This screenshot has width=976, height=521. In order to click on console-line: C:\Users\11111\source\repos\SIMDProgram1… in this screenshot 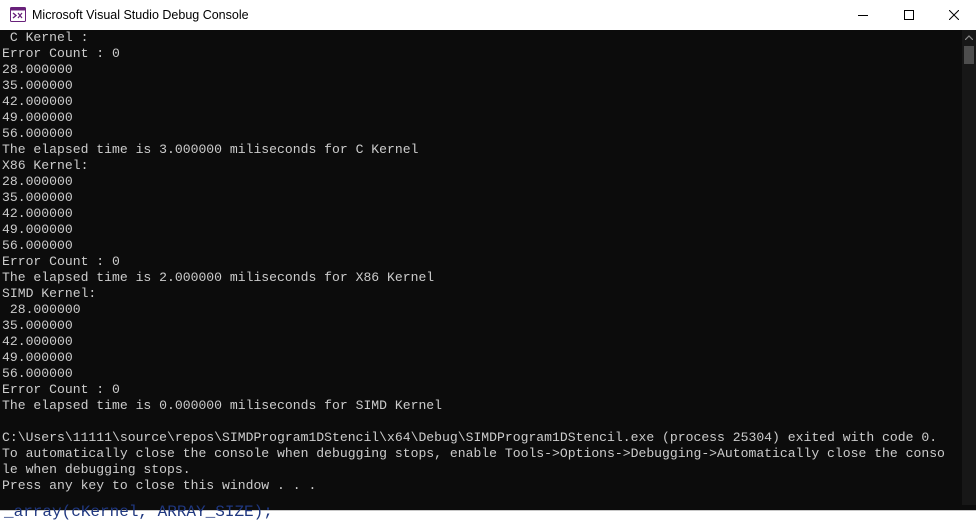, I will do `click(470, 437)`.